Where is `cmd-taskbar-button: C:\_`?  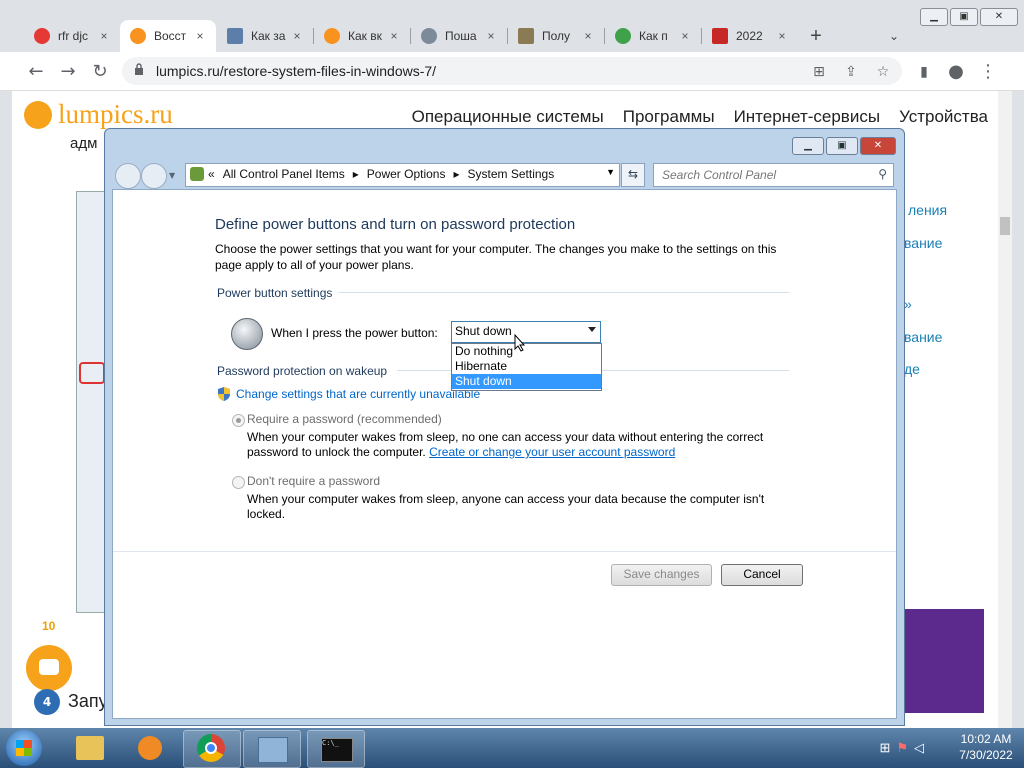 cmd-taskbar-button: C:\_ is located at coordinates (336, 749).